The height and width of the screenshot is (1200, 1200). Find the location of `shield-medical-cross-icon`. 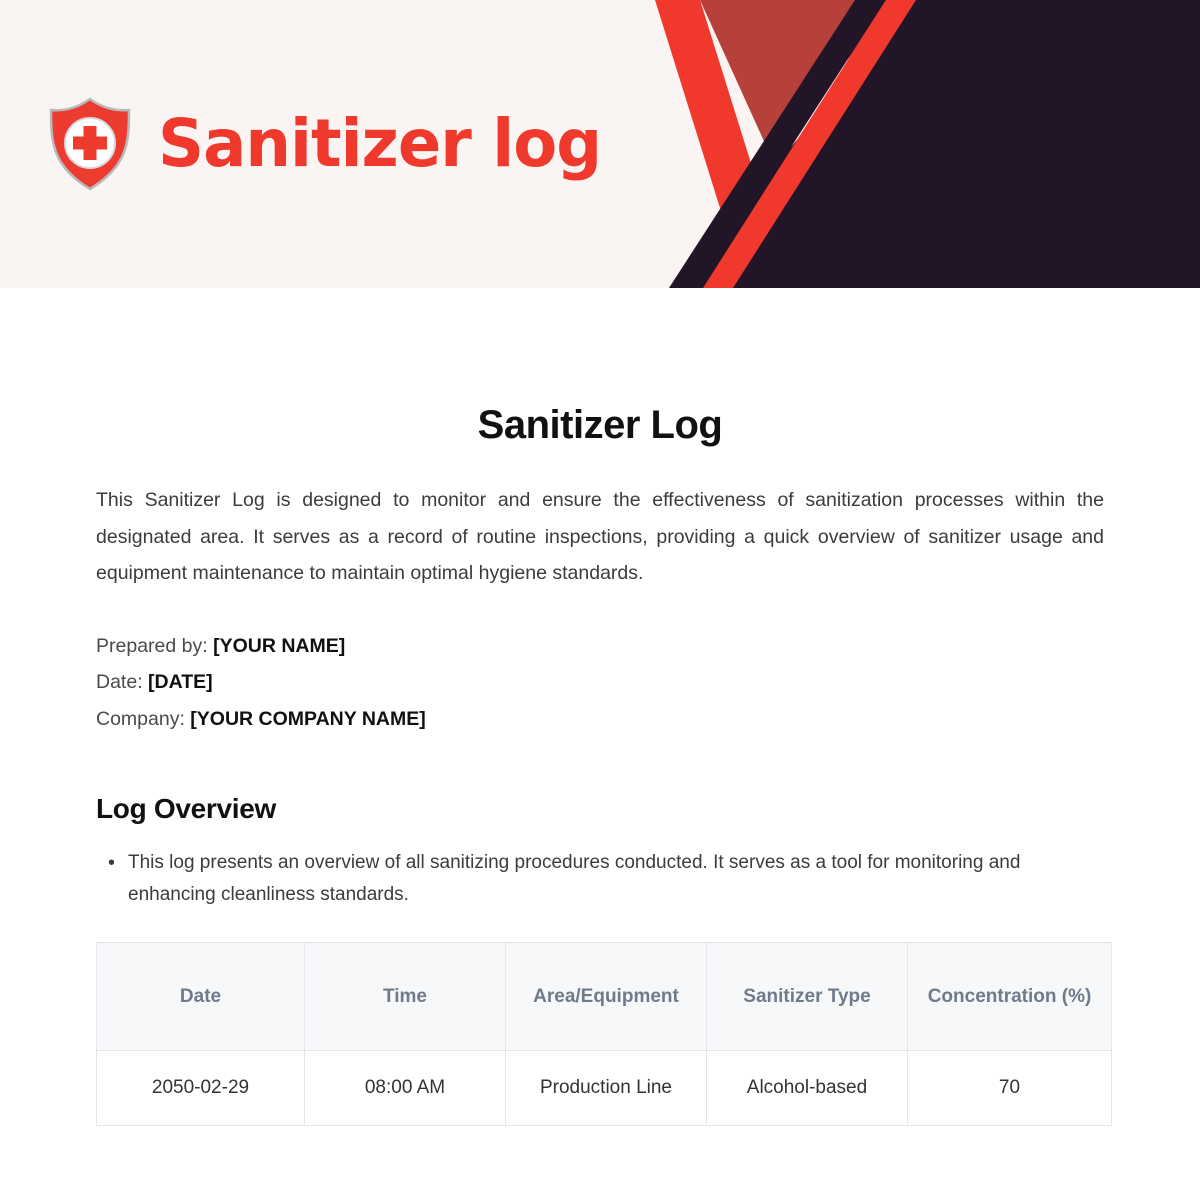

shield-medical-cross-icon is located at coordinates (90, 144).